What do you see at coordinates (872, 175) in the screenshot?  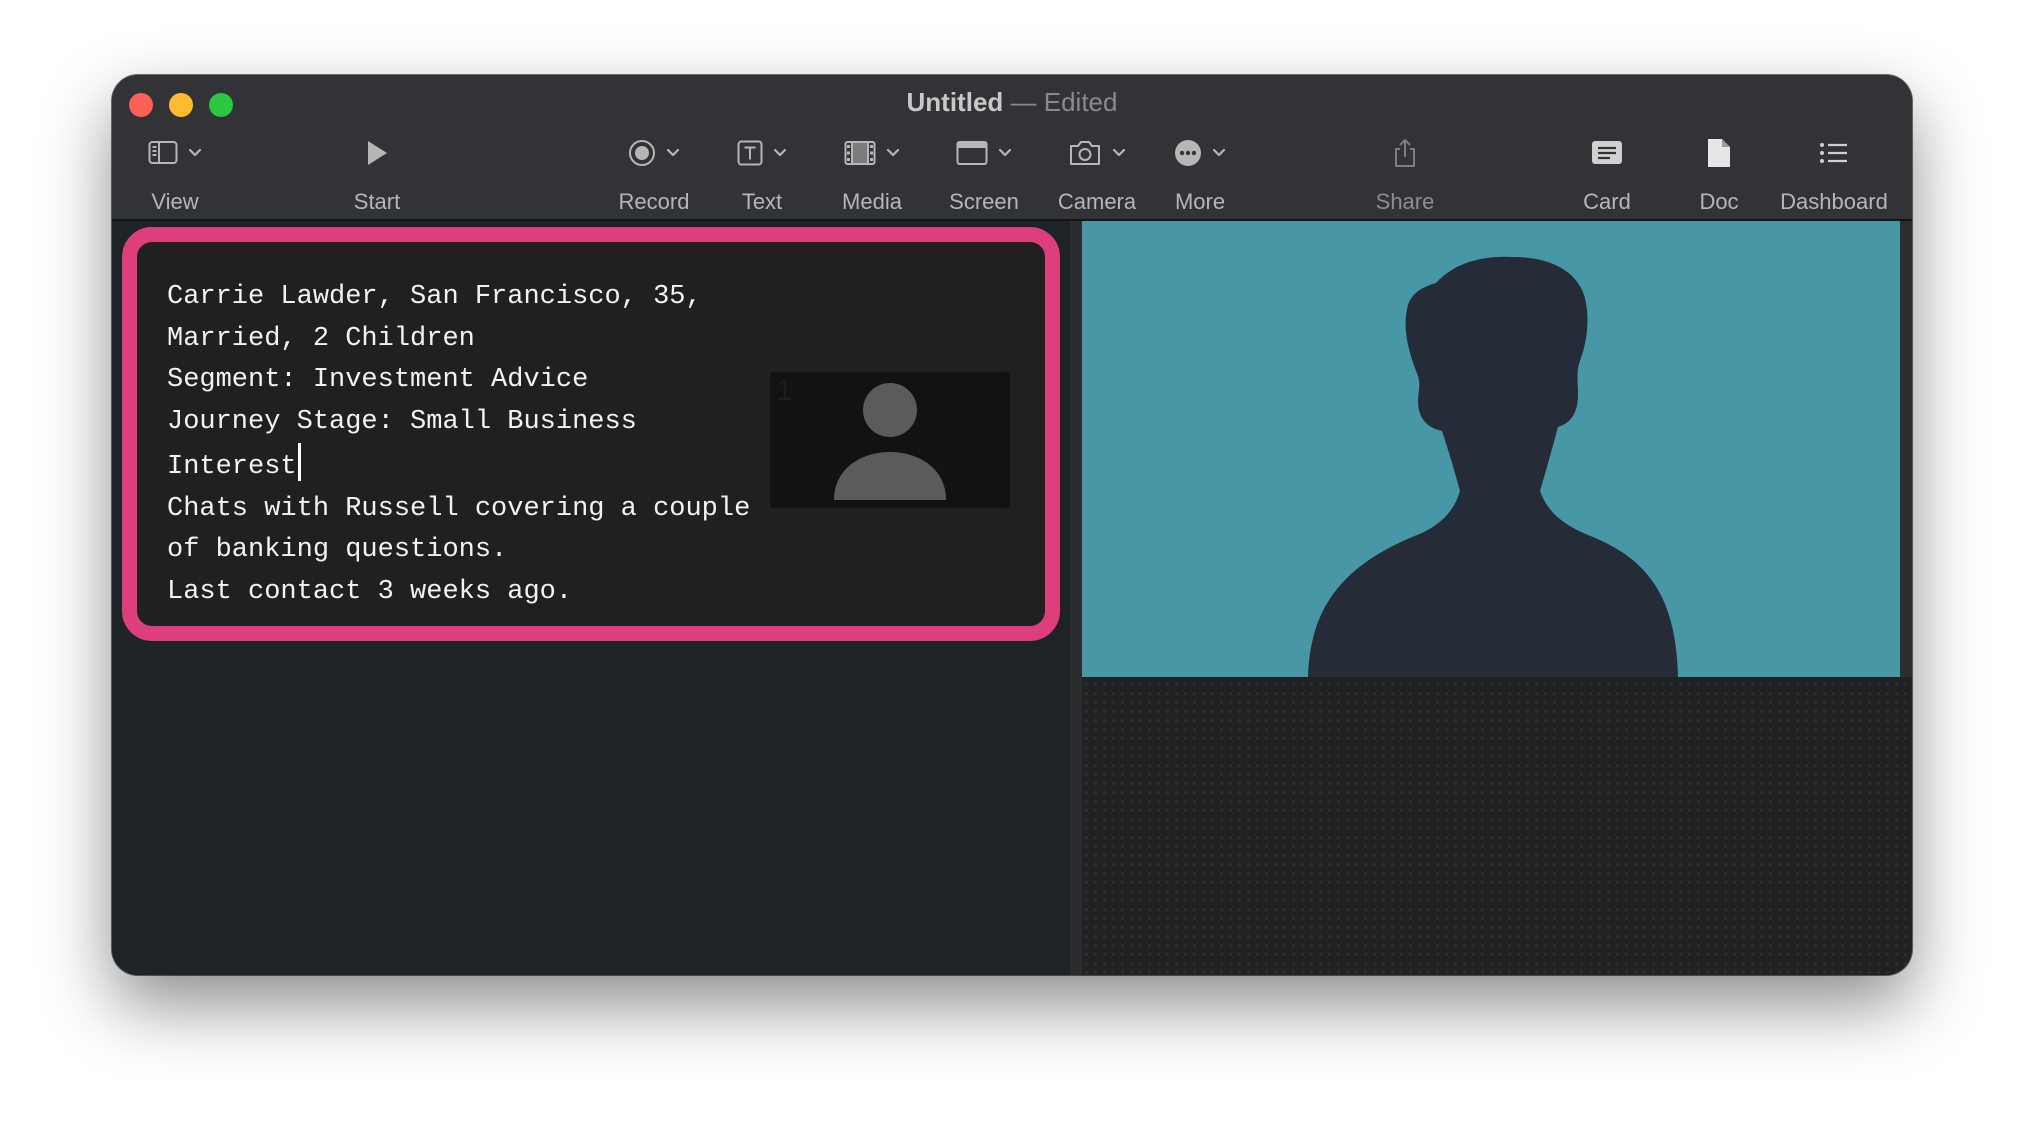 I see `media-button: Media` at bounding box center [872, 175].